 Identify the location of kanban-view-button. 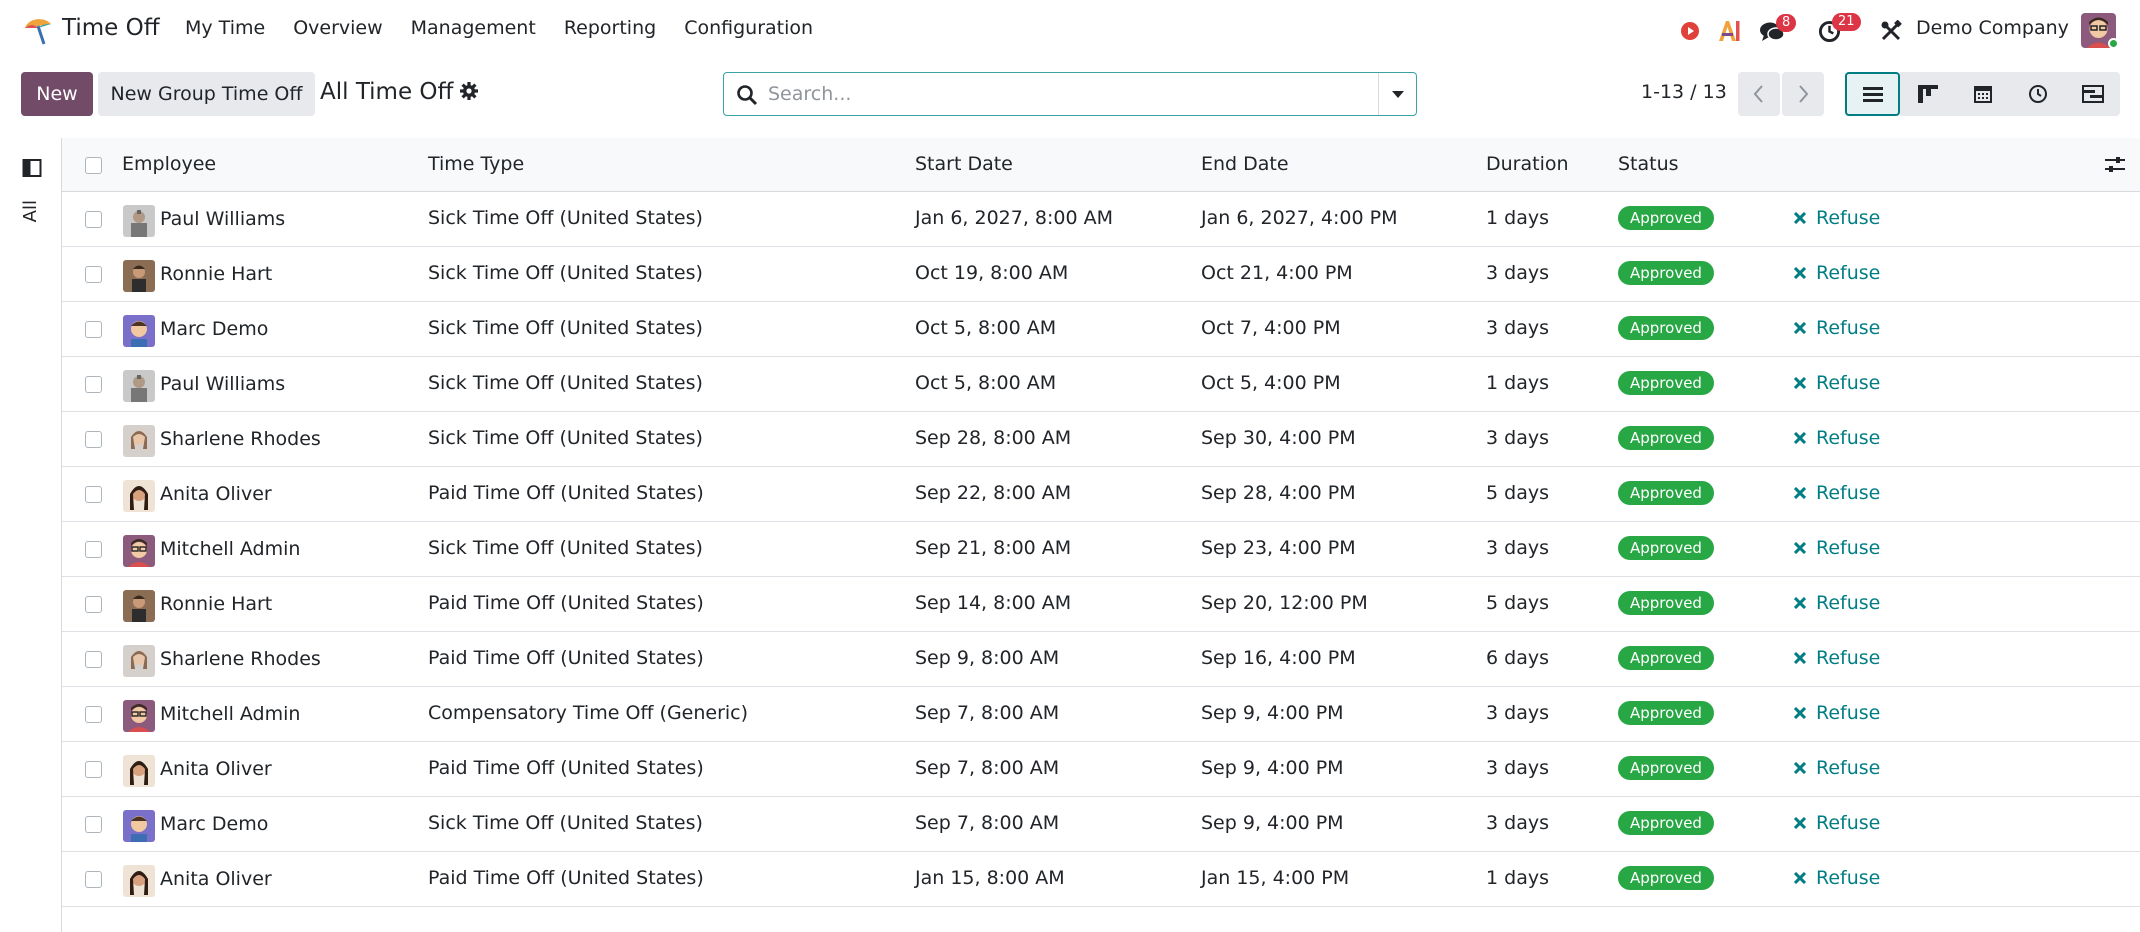
(1927, 94).